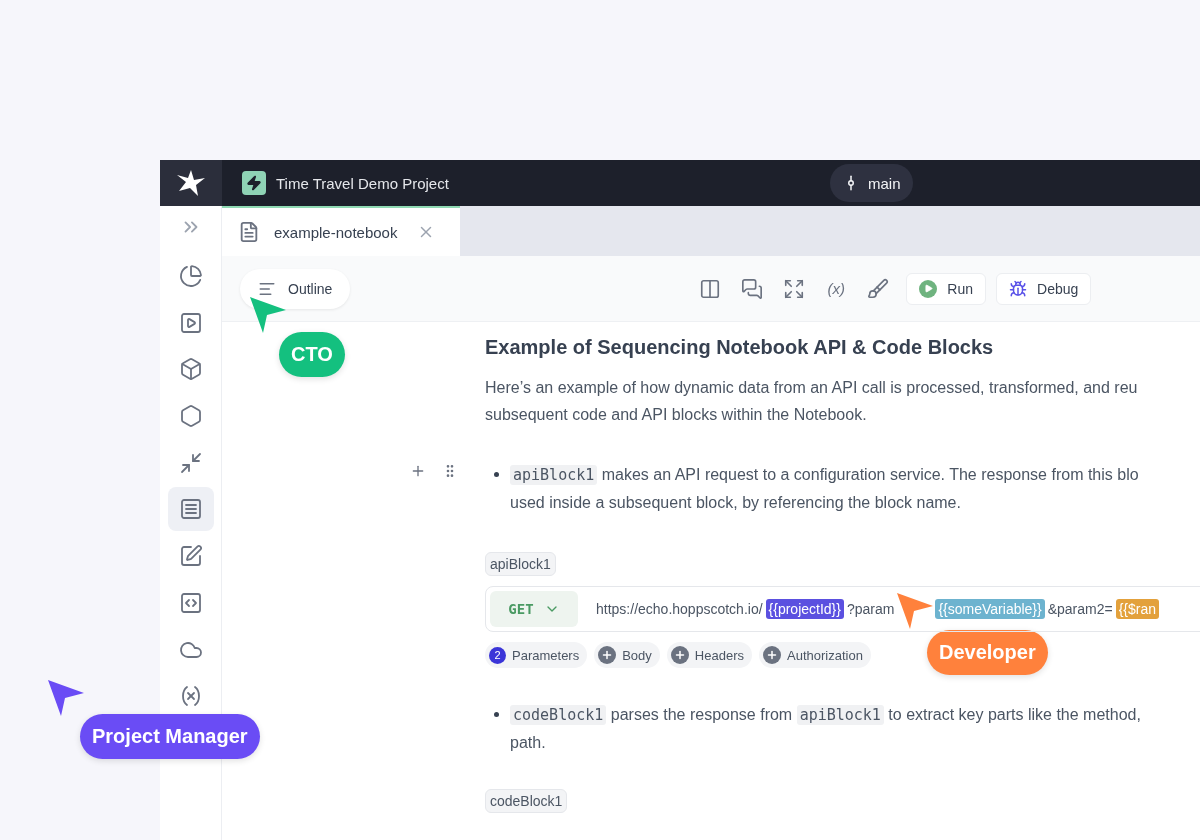  Describe the element at coordinates (836, 288) in the screenshot. I see `variables-button: (x)` at that location.